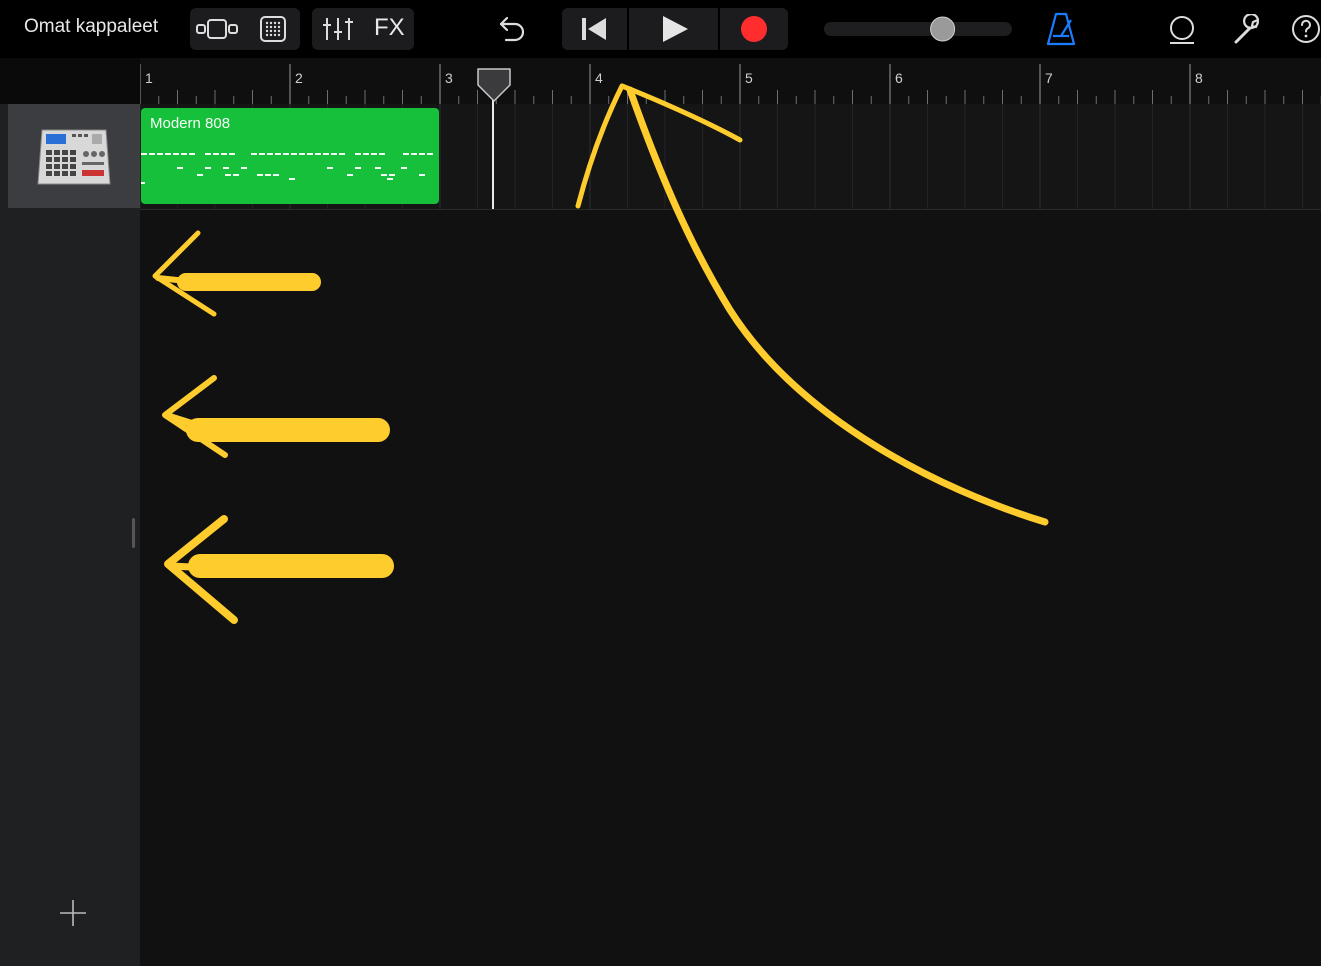 The height and width of the screenshot is (966, 1321). What do you see at coordinates (754, 31) in the screenshot?
I see `record-icon` at bounding box center [754, 31].